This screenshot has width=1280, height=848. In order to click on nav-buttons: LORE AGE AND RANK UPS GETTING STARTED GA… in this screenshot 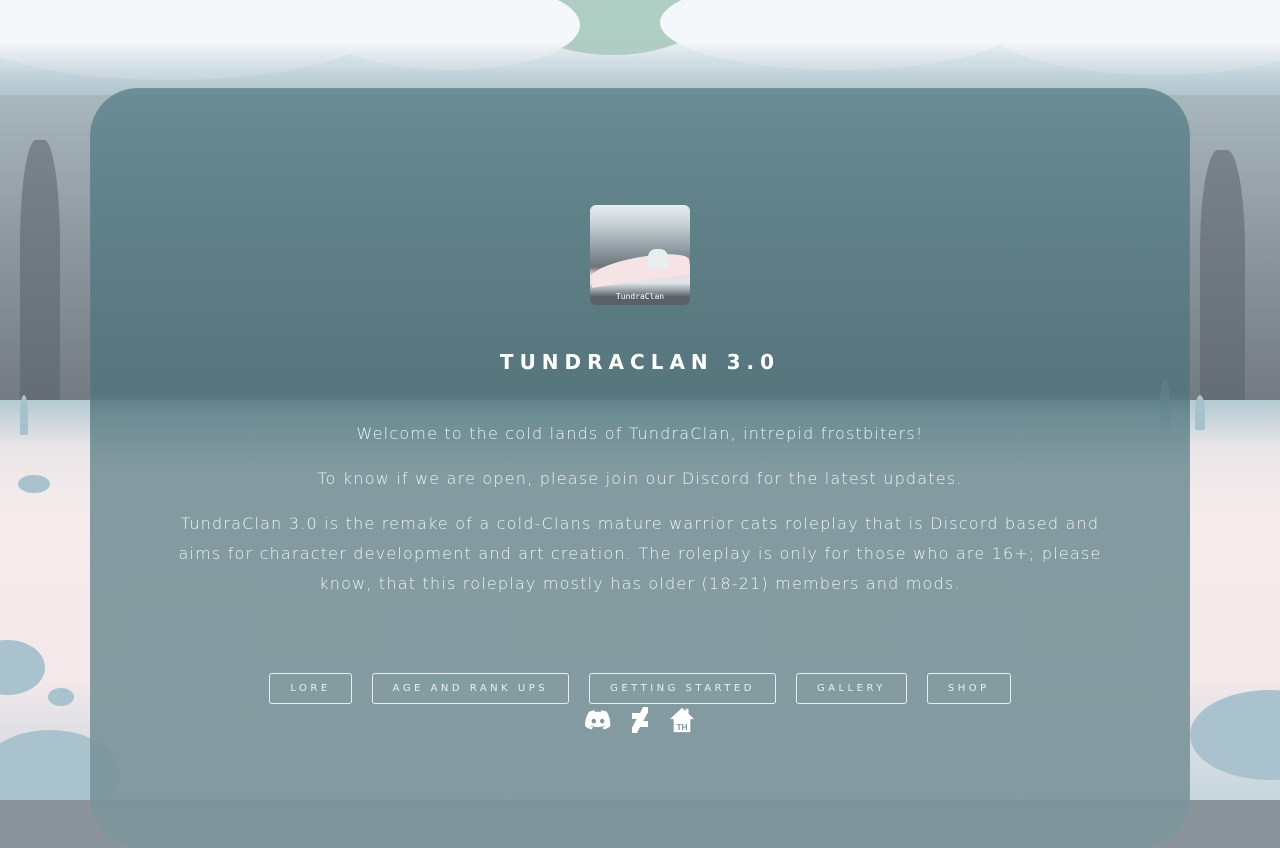, I will do `click(640, 688)`.